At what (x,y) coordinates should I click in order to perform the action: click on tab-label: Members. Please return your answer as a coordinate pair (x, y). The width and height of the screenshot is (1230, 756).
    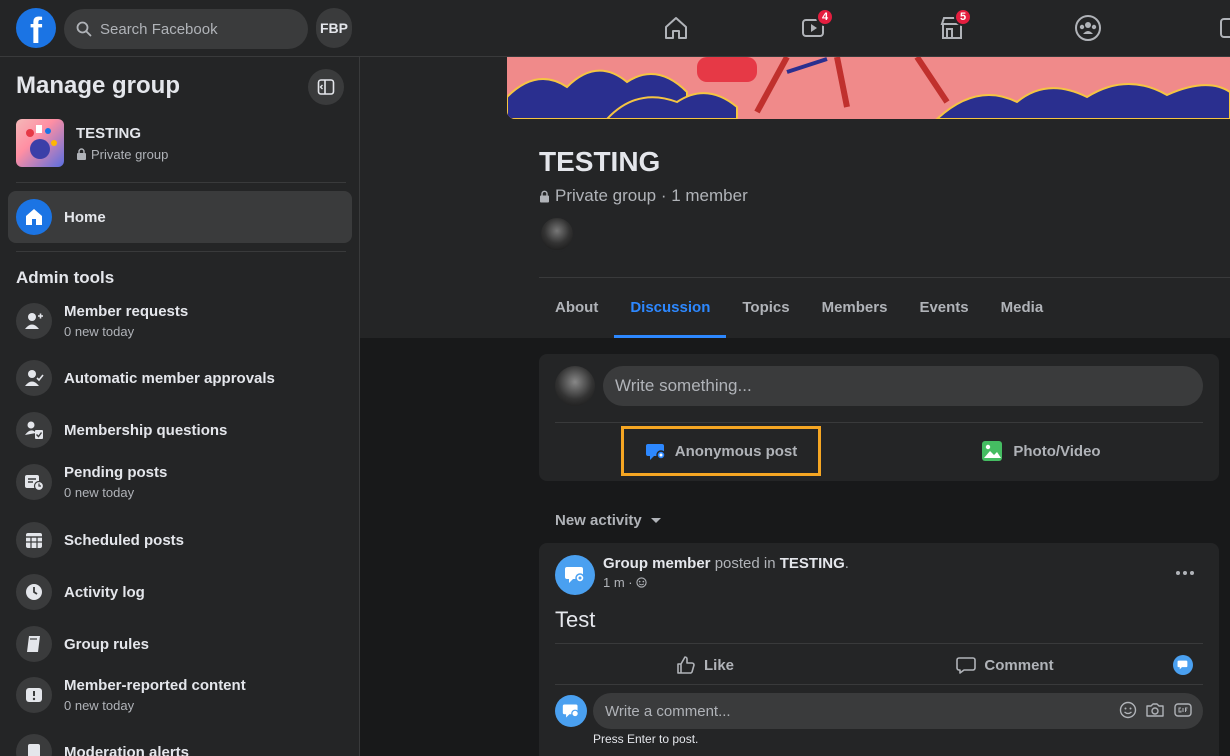
    Looking at the image, I should click on (854, 307).